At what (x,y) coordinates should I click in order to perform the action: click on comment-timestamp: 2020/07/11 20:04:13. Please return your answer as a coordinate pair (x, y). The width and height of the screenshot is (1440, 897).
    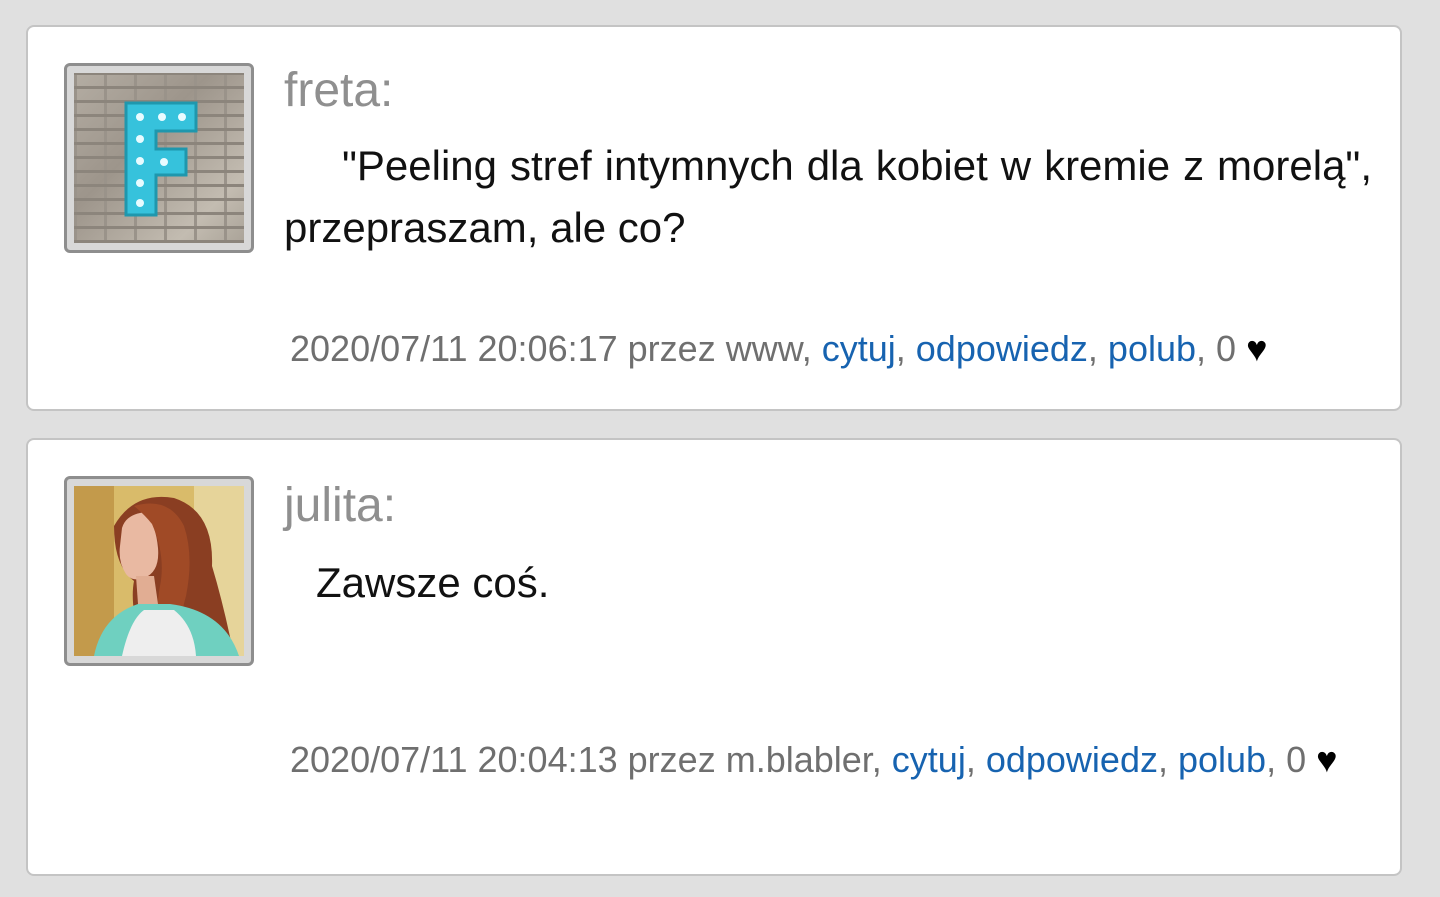
    Looking at the image, I should click on (454, 759).